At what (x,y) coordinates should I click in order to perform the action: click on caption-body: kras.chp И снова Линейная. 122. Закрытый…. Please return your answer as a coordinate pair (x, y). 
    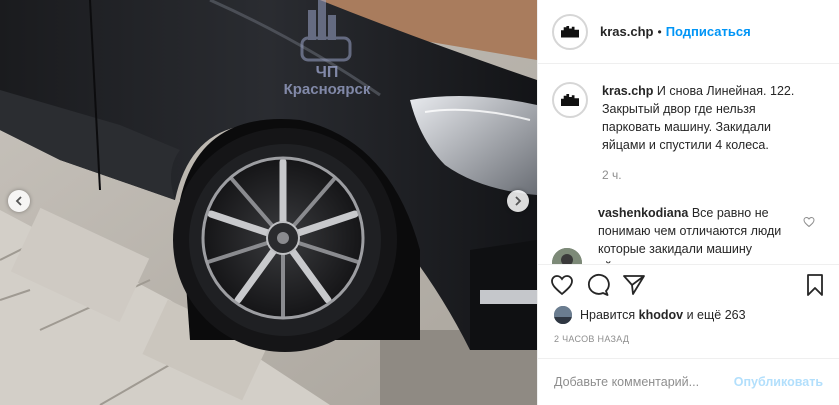
    Looking at the image, I should click on (702, 133).